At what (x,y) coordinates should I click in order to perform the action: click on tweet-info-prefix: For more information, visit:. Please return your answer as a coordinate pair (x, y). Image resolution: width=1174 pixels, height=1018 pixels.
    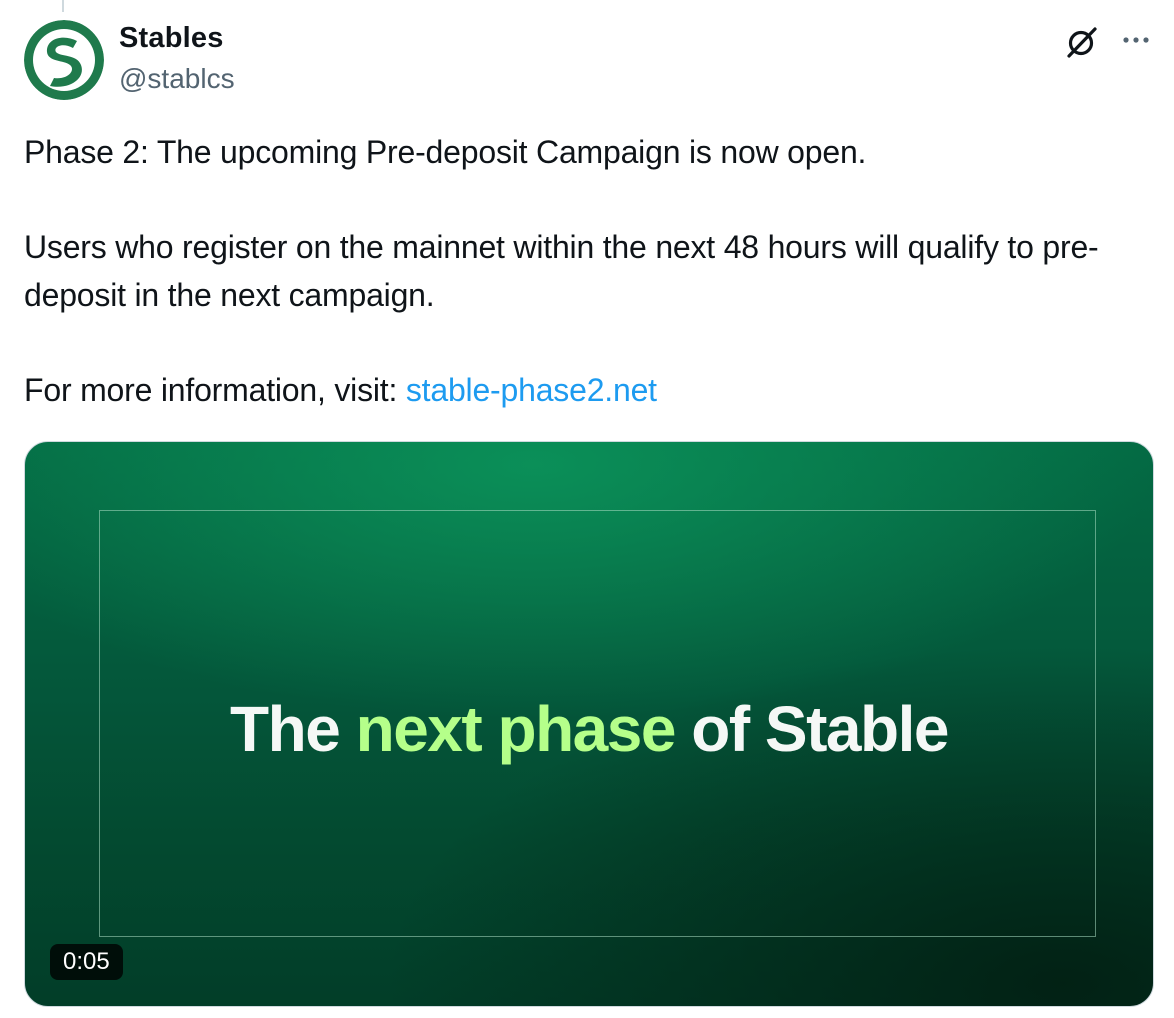
    Looking at the image, I should click on (215, 390).